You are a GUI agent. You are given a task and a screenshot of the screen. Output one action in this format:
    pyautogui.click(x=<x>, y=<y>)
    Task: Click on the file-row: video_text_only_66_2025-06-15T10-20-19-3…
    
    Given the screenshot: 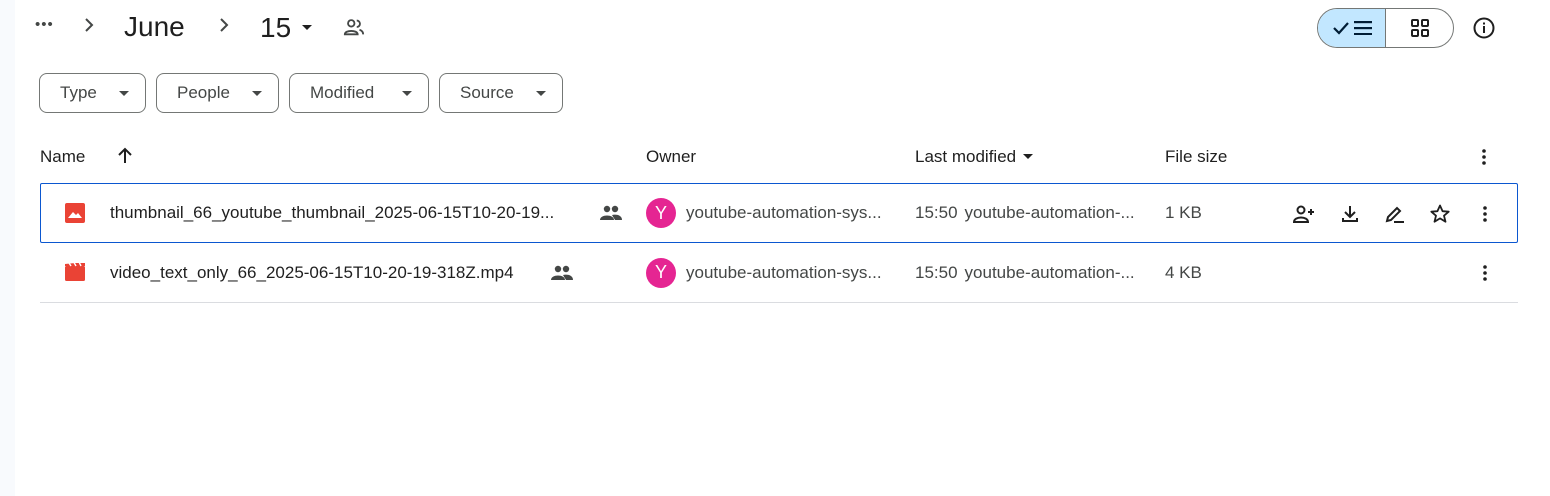 What is the action you would take?
    pyautogui.click(x=779, y=273)
    